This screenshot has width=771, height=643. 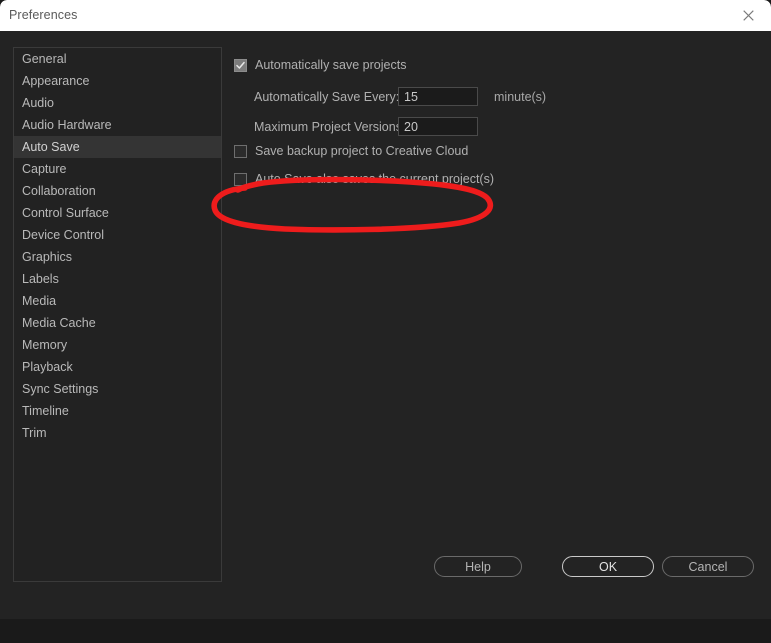 What do you see at coordinates (438, 96) in the screenshot?
I see `save-every-input` at bounding box center [438, 96].